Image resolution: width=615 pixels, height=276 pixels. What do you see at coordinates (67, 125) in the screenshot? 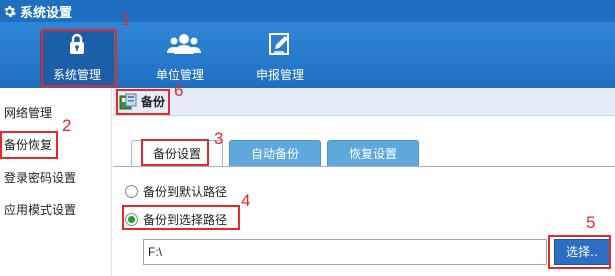
I see `annotation-number-2: 2` at bounding box center [67, 125].